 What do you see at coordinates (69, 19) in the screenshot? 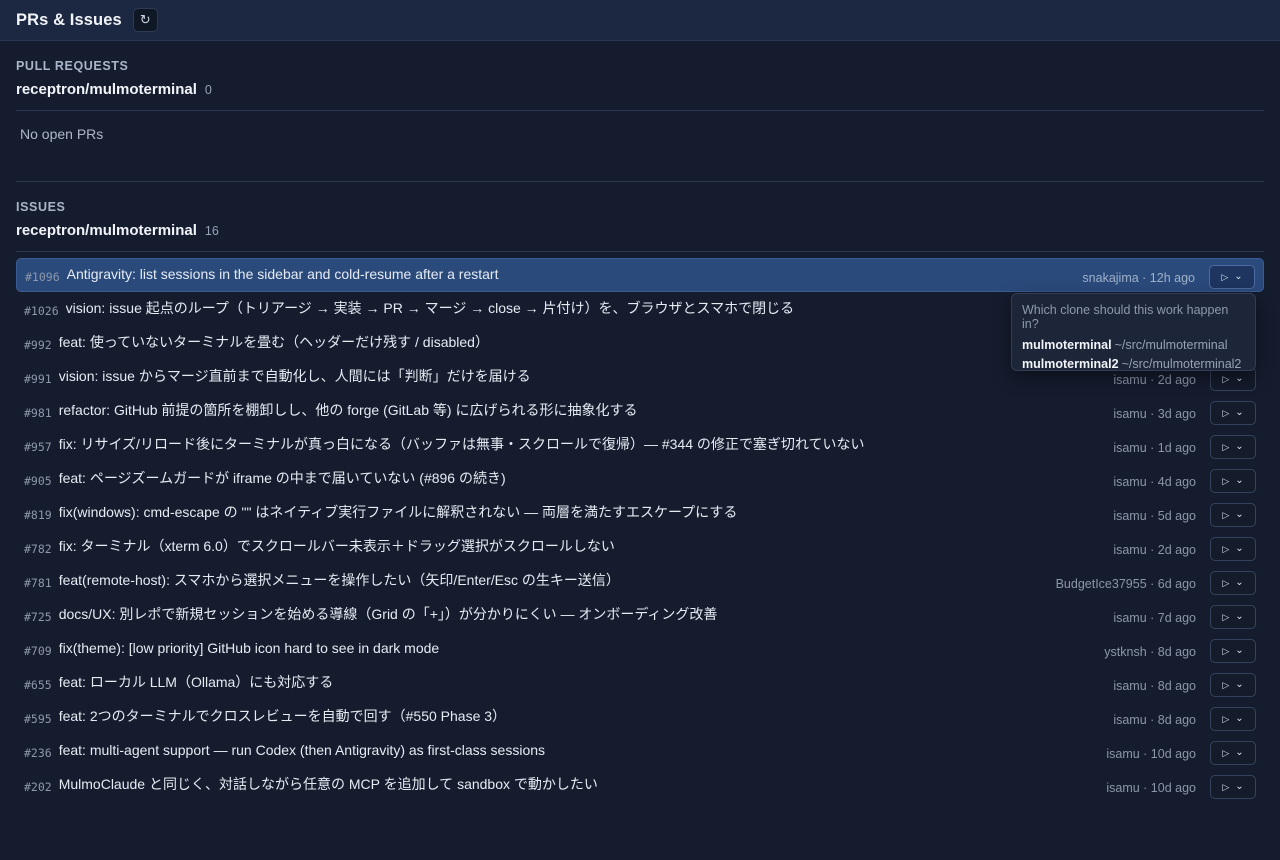
I see `page-title: PRs & Issues` at bounding box center [69, 19].